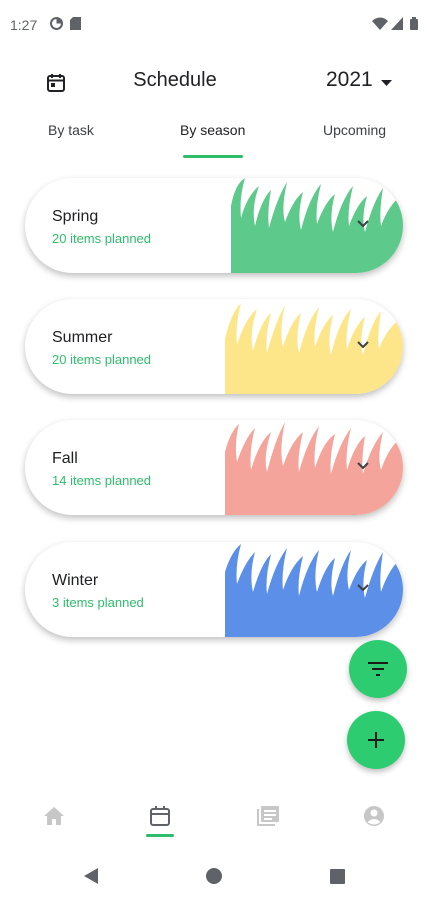 Image resolution: width=427 pixels, height=900 pixels. I want to click on nav-schedule, so click(160, 816).